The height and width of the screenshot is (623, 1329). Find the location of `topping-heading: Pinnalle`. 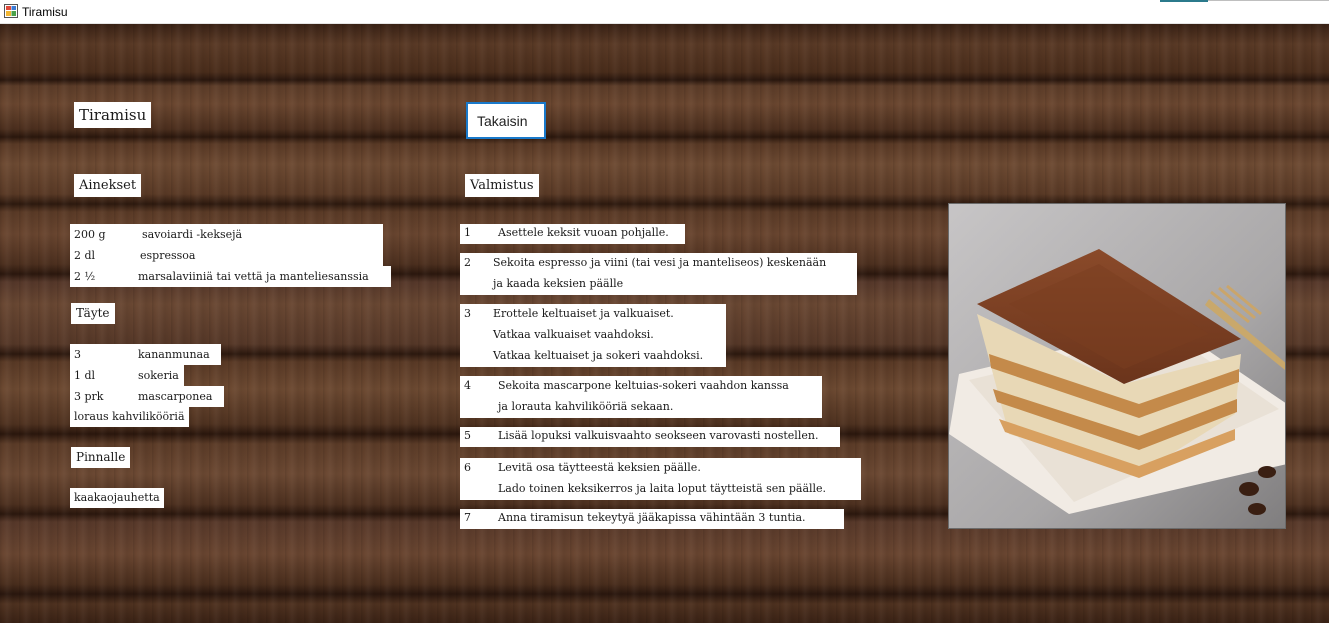

topping-heading: Pinnalle is located at coordinates (101, 457).